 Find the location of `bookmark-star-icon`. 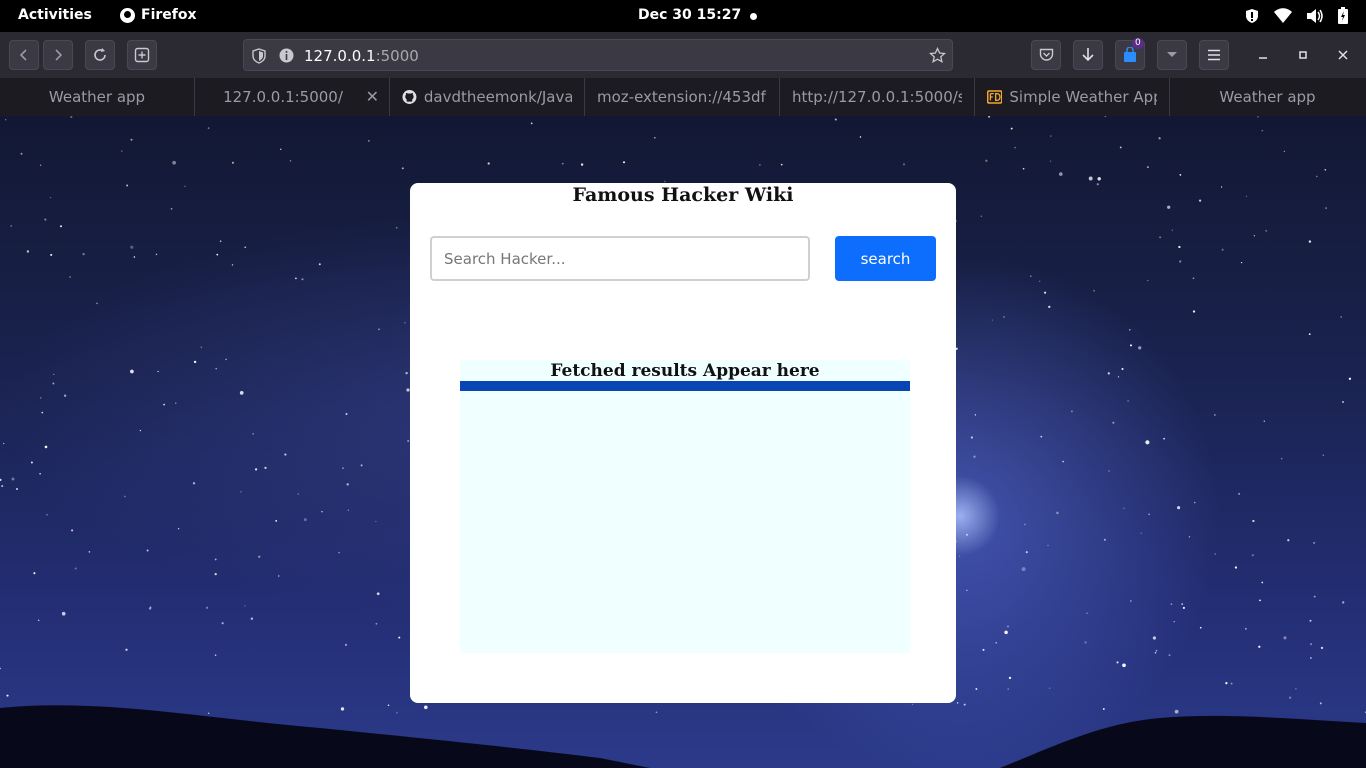

bookmark-star-icon is located at coordinates (937, 55).